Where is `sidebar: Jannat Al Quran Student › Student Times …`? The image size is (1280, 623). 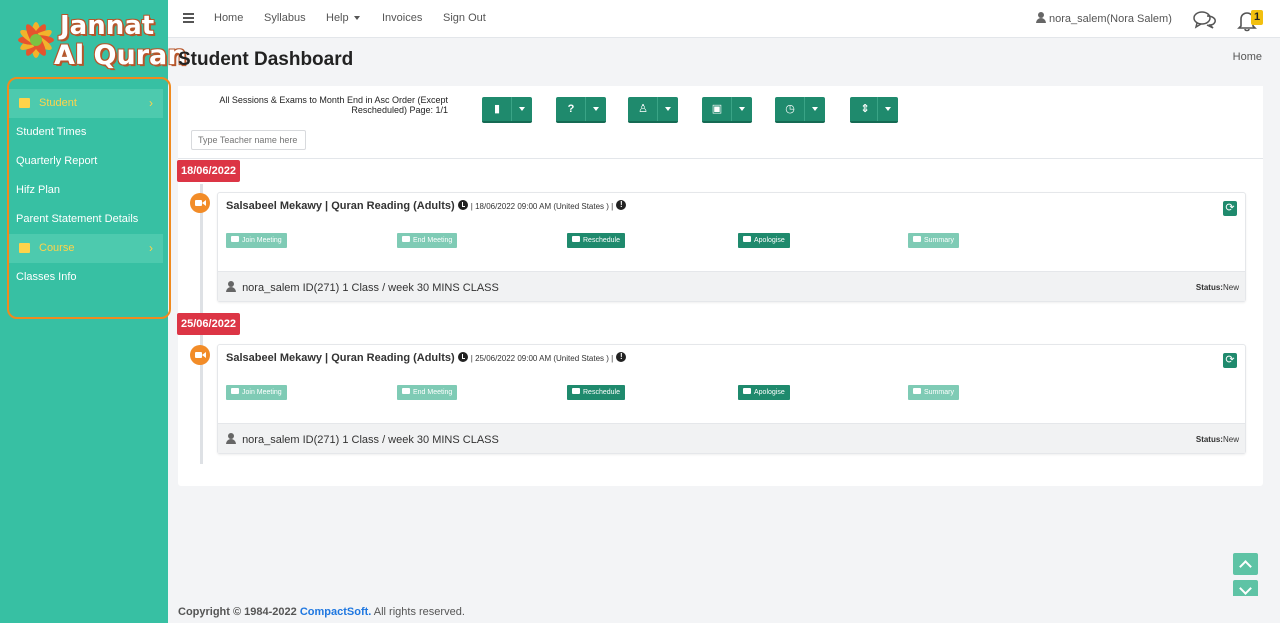
sidebar: Jannat Al Quran Student › Student Times … is located at coordinates (93, 311).